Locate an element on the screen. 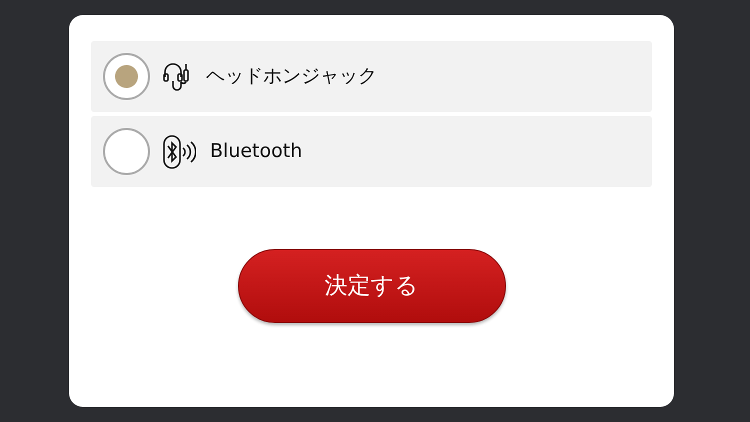  option-row: ヘッドホンジャック is located at coordinates (371, 76).